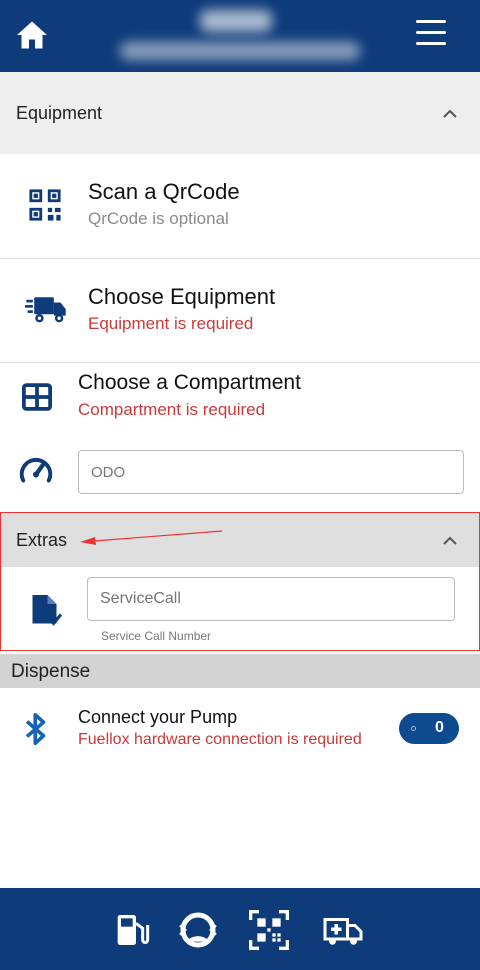 This screenshot has height=970, width=480. I want to click on fuel-pump-icon, so click(131, 930).